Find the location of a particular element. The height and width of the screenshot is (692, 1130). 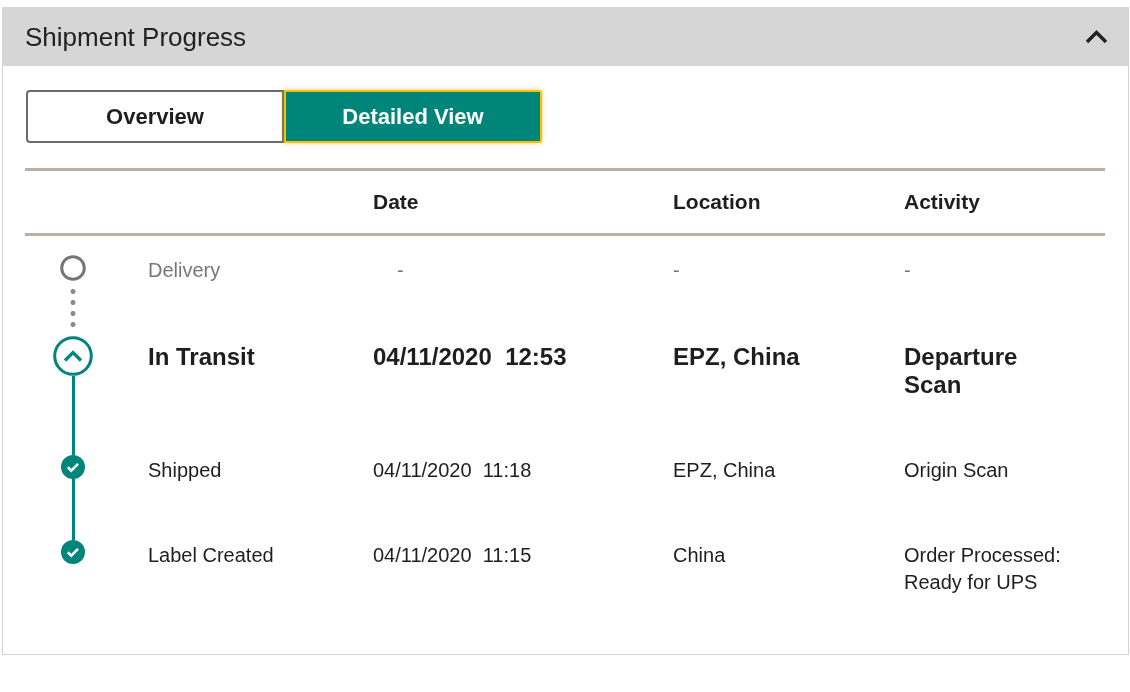

timeline-connector is located at coordinates (73, 509).